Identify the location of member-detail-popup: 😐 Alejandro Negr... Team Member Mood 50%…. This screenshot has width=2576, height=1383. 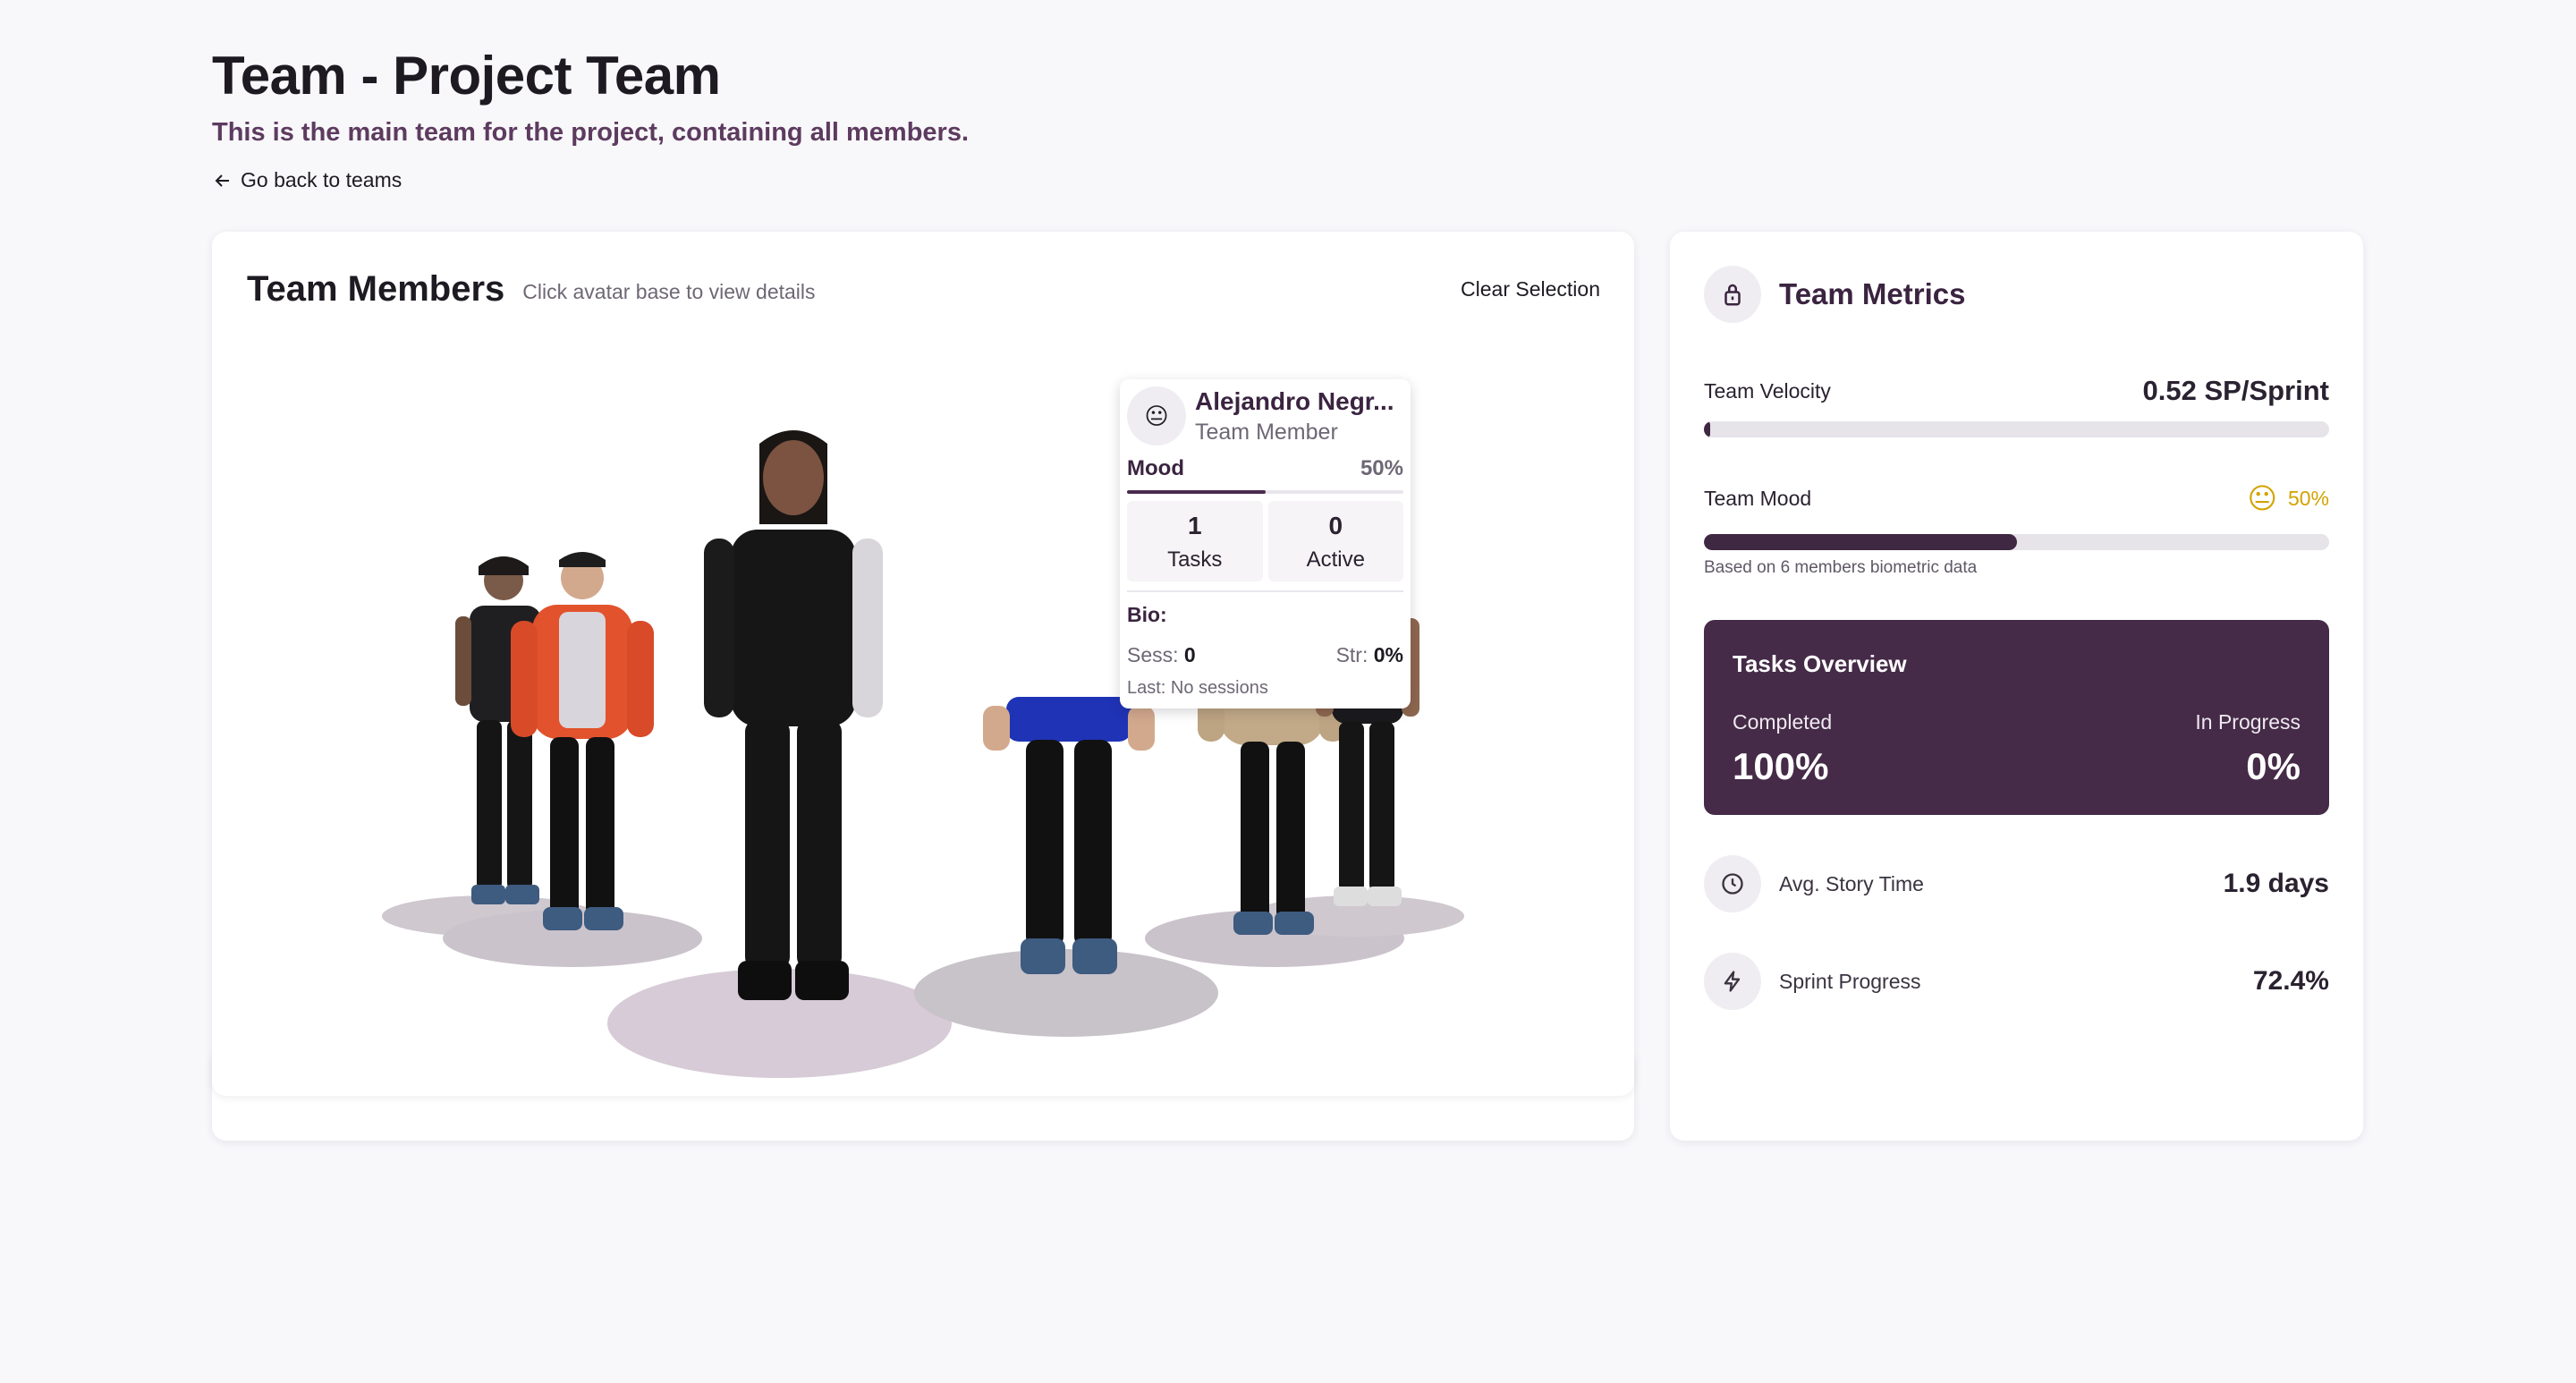
(1265, 543).